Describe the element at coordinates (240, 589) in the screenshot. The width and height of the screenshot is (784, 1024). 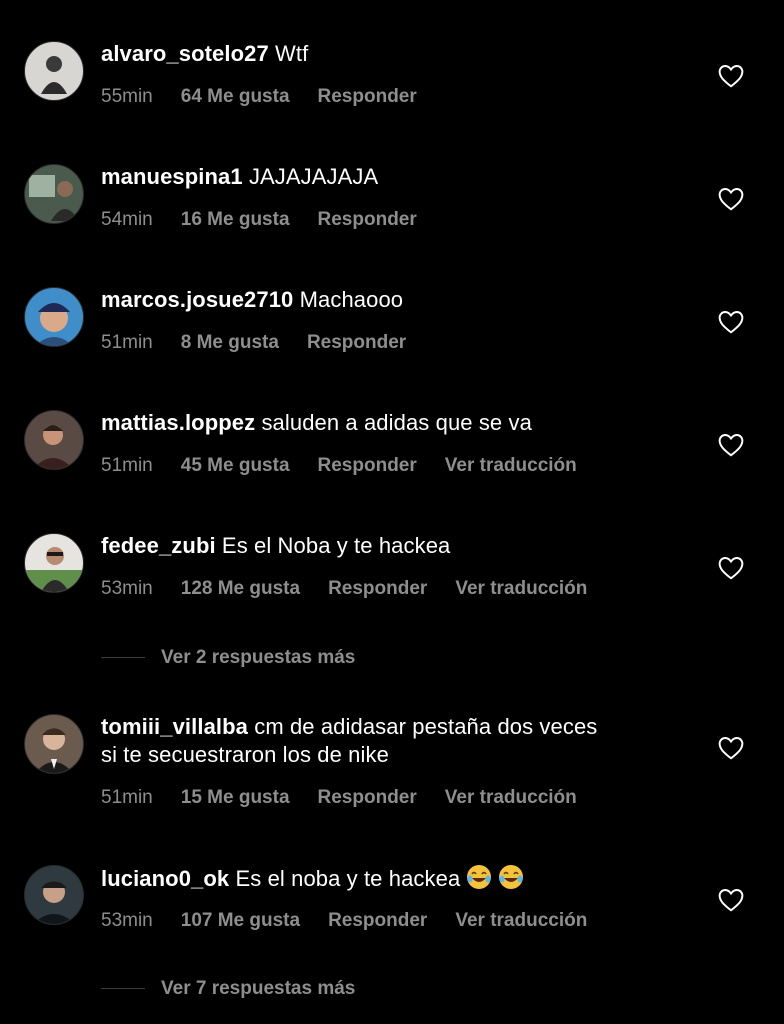
I see `like-count: 128 Me gusta` at that location.